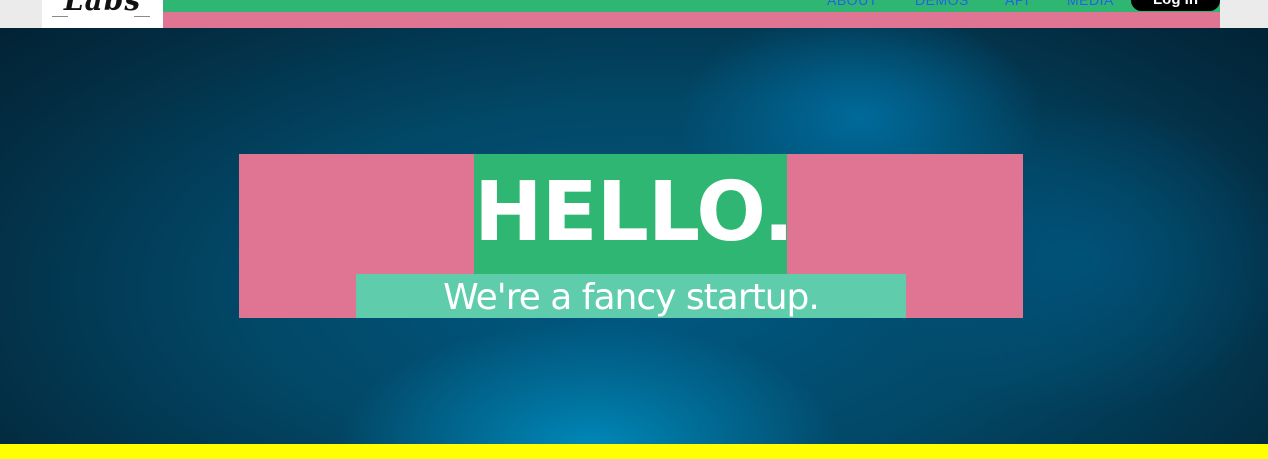  Describe the element at coordinates (1090, 4) in the screenshot. I see `nav-link-media: MEDIA` at that location.